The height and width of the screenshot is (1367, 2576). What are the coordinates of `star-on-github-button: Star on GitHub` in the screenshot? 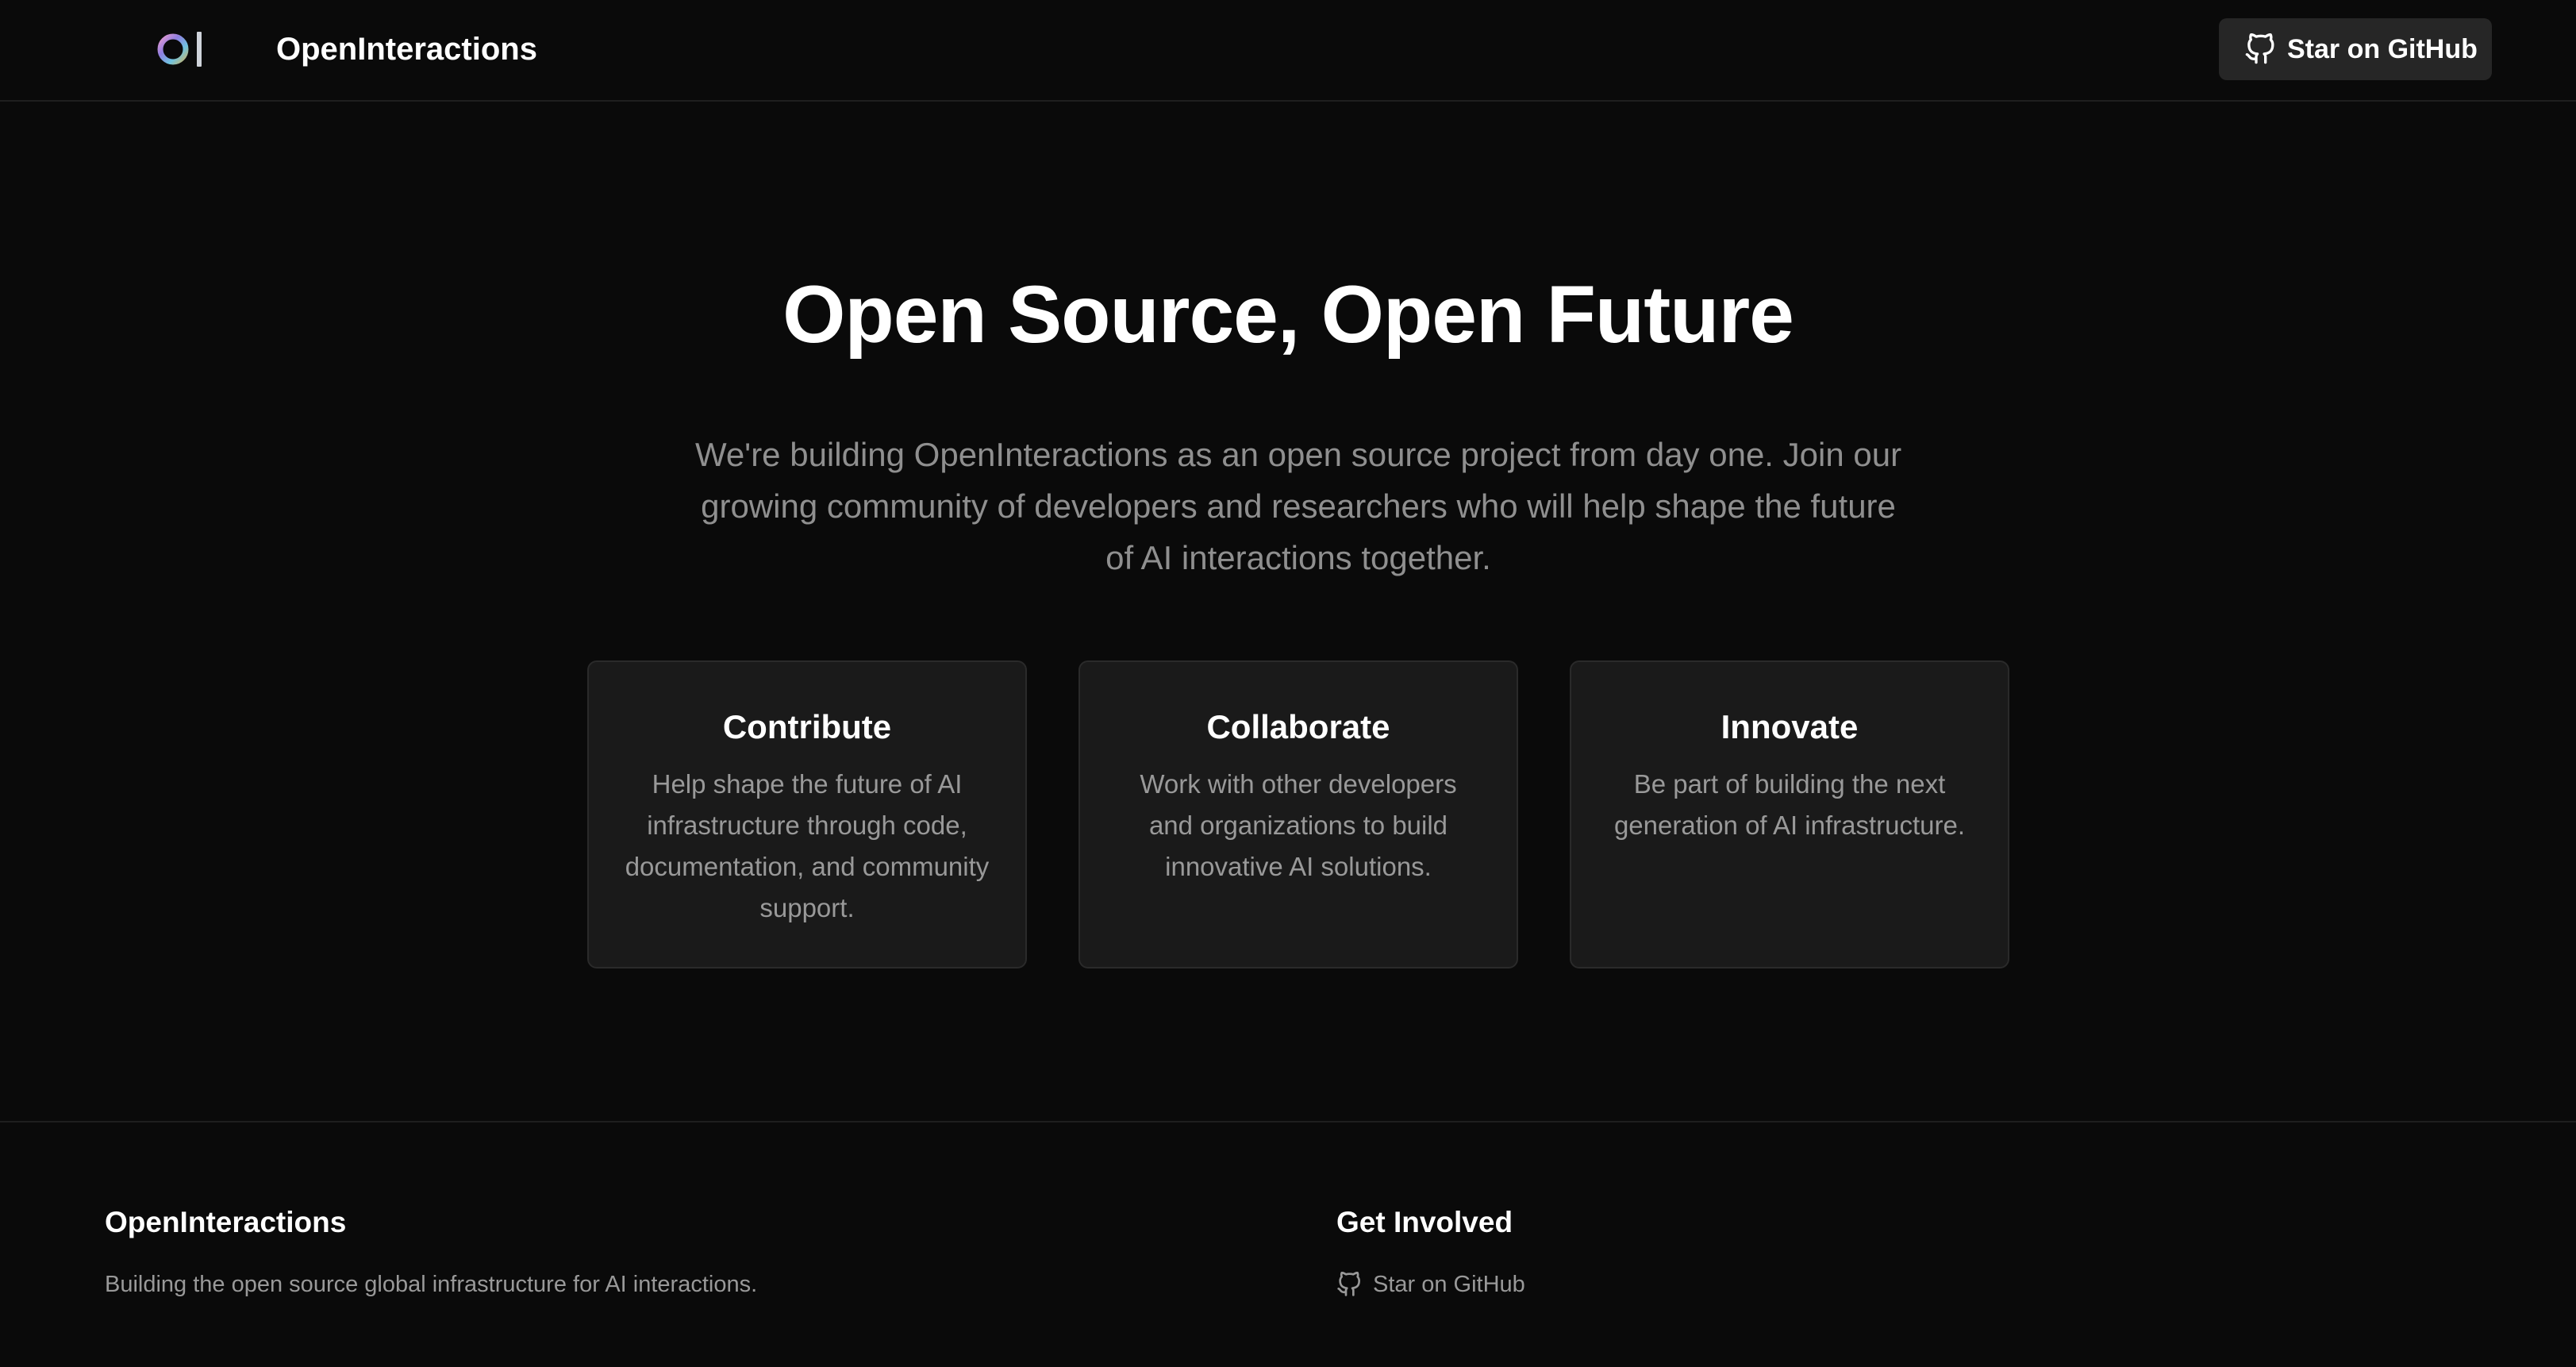 It's located at (2355, 49).